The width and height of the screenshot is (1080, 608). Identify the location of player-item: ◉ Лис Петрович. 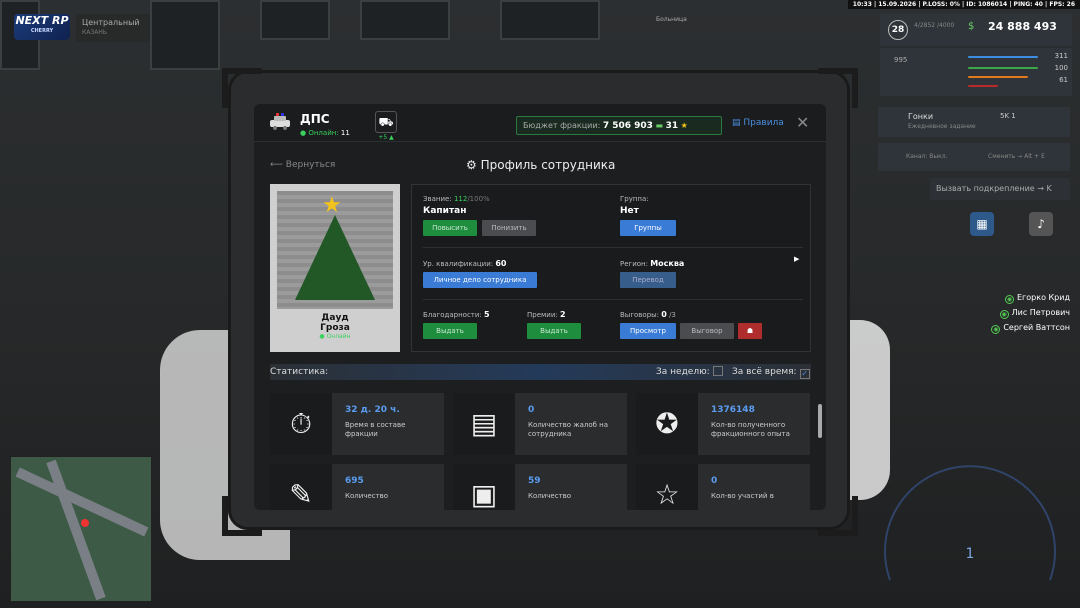
(1030, 312).